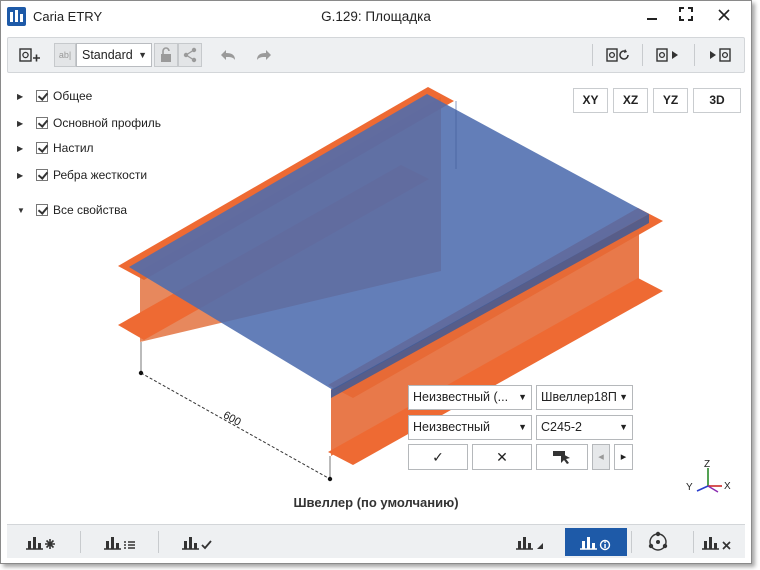  I want to click on object-check-icon, so click(197, 543).